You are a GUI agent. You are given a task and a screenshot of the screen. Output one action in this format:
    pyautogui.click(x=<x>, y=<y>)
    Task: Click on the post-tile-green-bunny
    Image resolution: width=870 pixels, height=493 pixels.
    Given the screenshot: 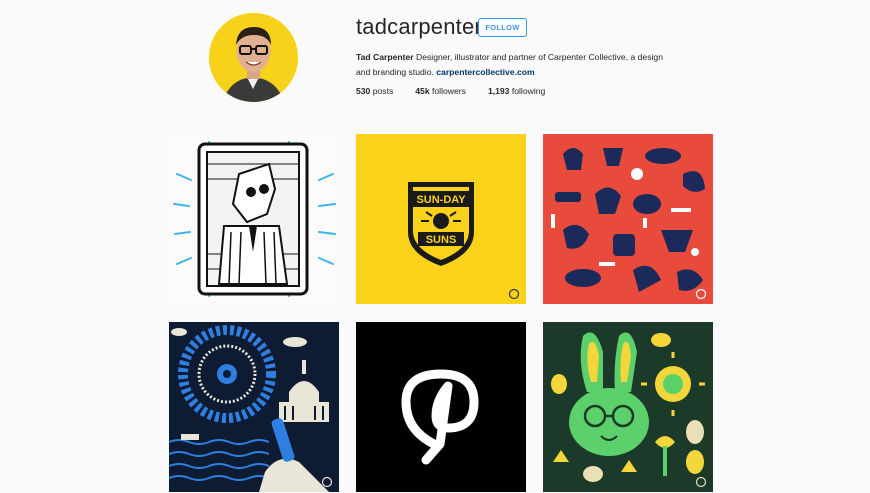 What is the action you would take?
    pyautogui.click(x=628, y=407)
    